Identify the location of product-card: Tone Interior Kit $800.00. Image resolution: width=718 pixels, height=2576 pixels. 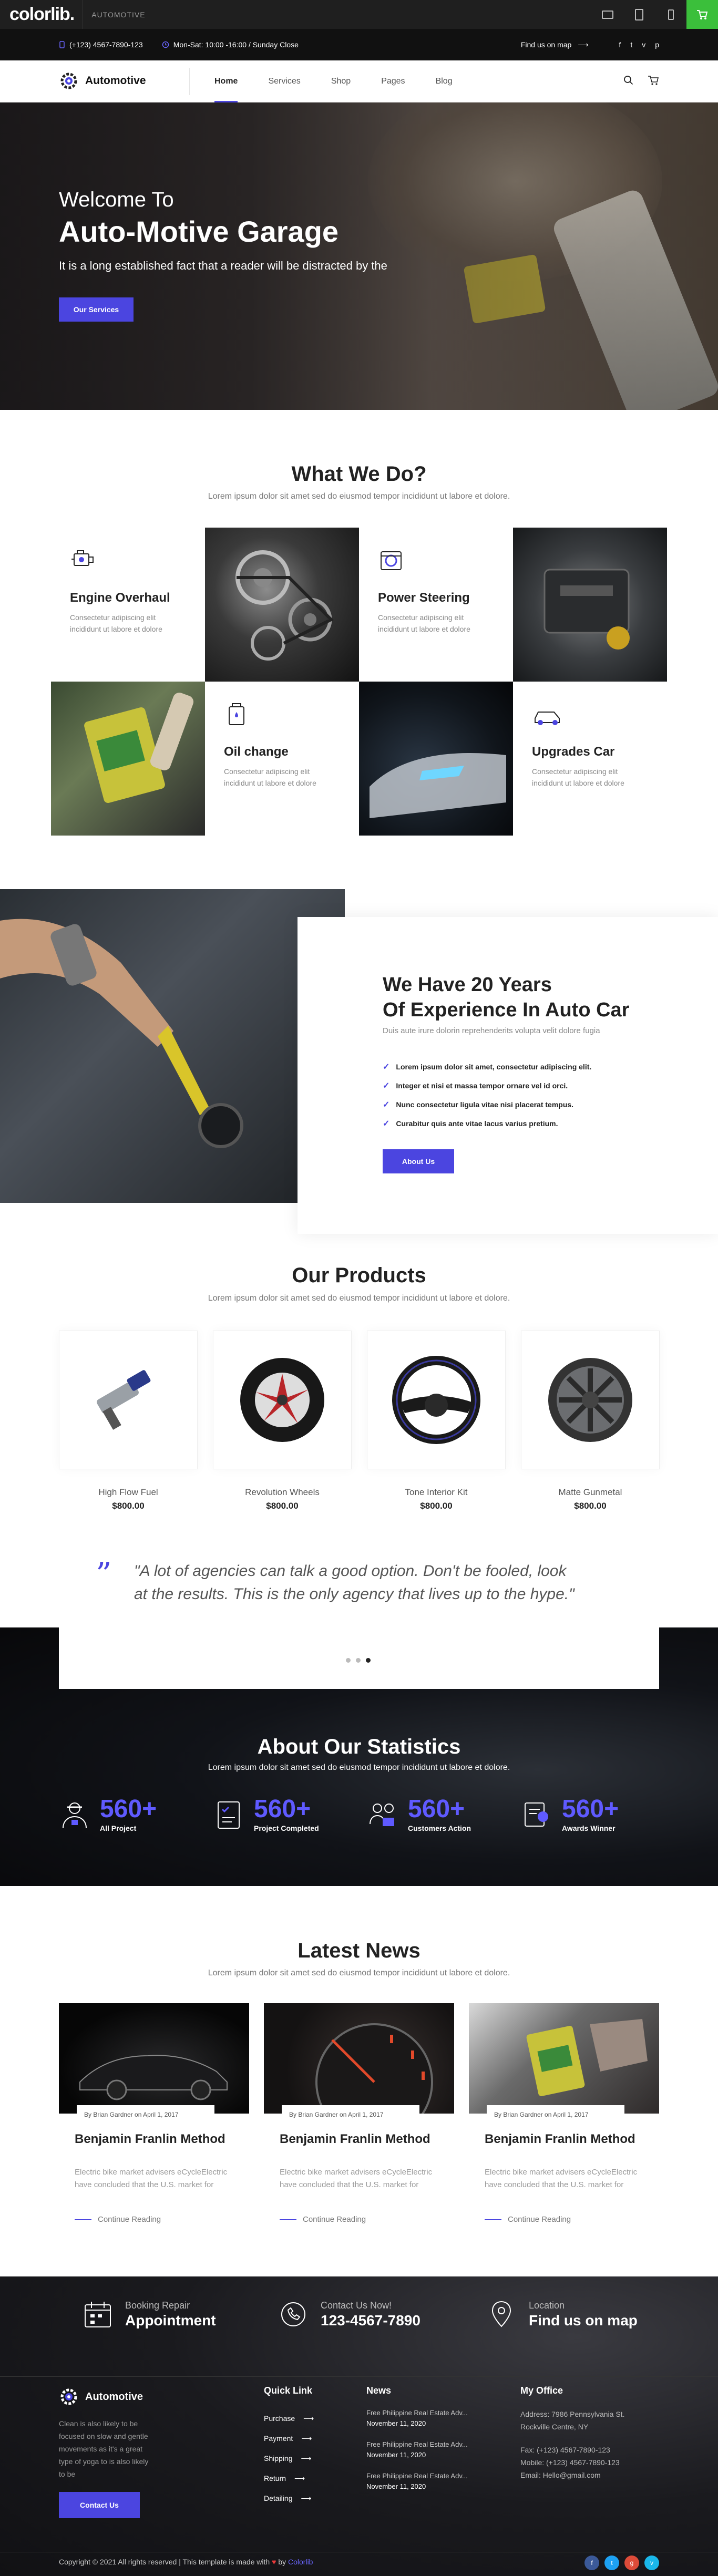
(436, 1421).